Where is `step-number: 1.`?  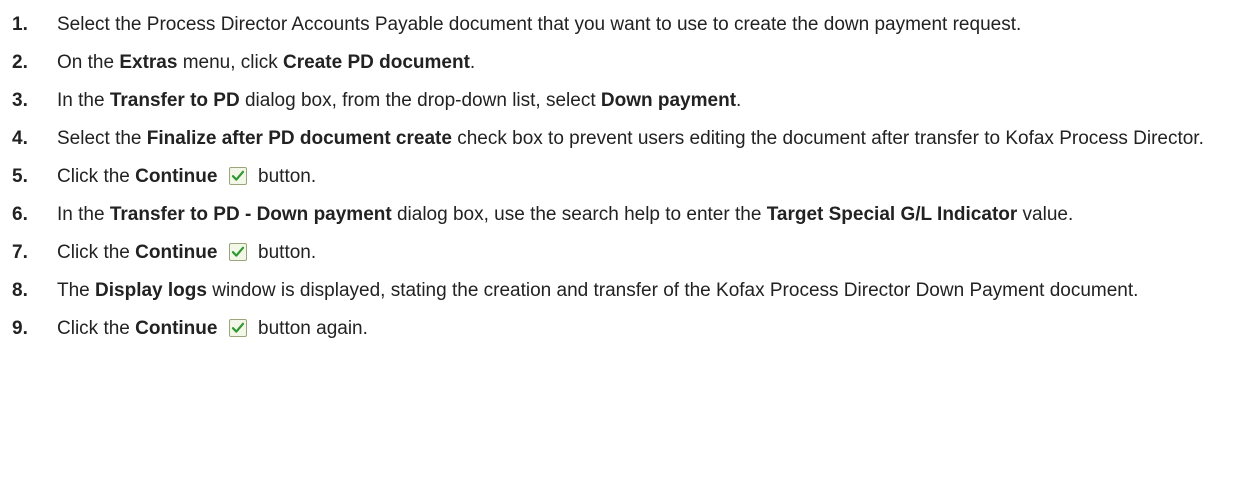 step-number: 1. is located at coordinates (20, 24).